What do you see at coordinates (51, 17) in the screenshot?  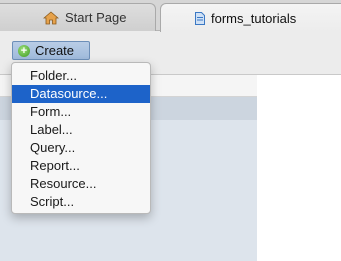 I see `home-icon` at bounding box center [51, 17].